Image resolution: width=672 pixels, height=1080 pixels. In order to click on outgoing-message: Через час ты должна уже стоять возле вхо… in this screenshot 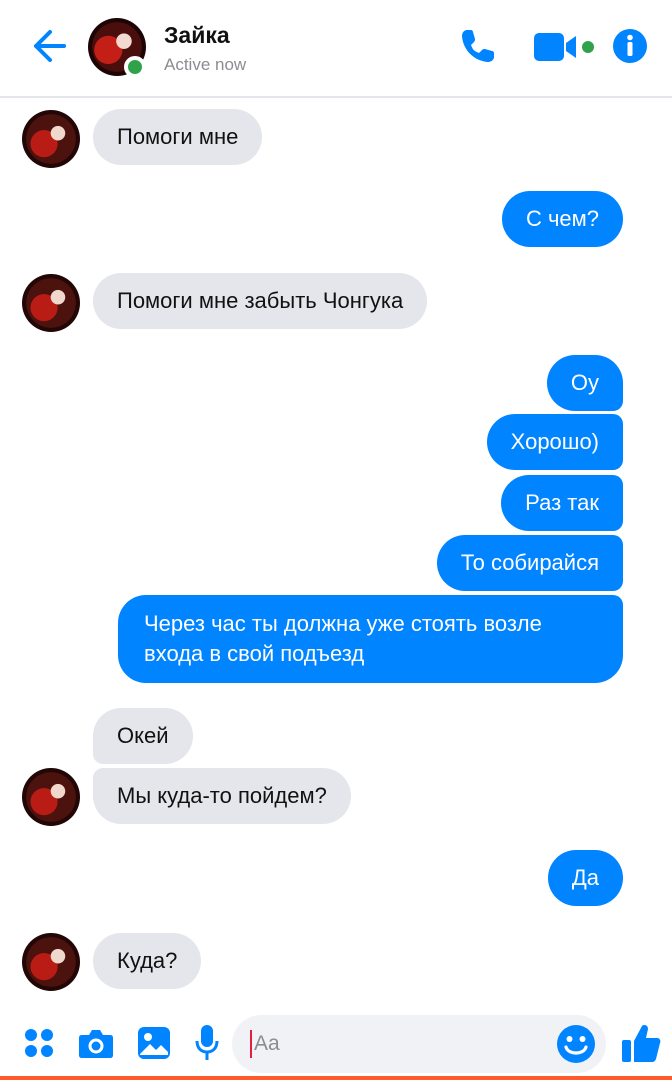, I will do `click(370, 639)`.